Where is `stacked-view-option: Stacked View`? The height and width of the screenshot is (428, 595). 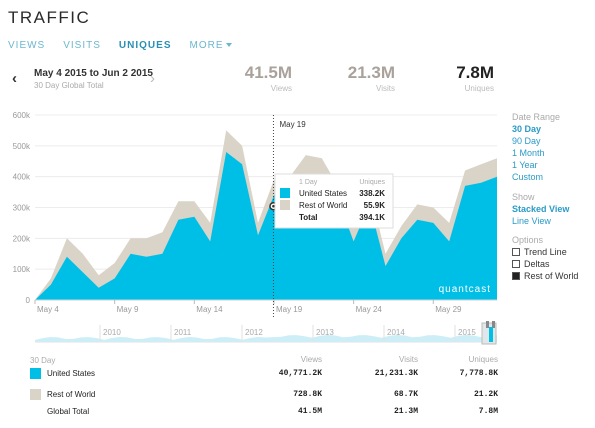
stacked-view-option: Stacked View is located at coordinates (540, 209).